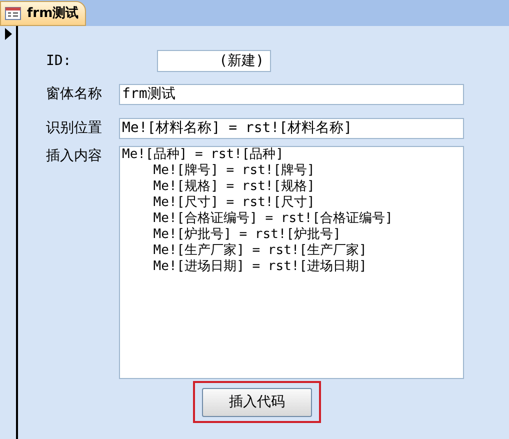 This screenshot has width=509, height=439. I want to click on field-label: 插入内容, so click(74, 156).